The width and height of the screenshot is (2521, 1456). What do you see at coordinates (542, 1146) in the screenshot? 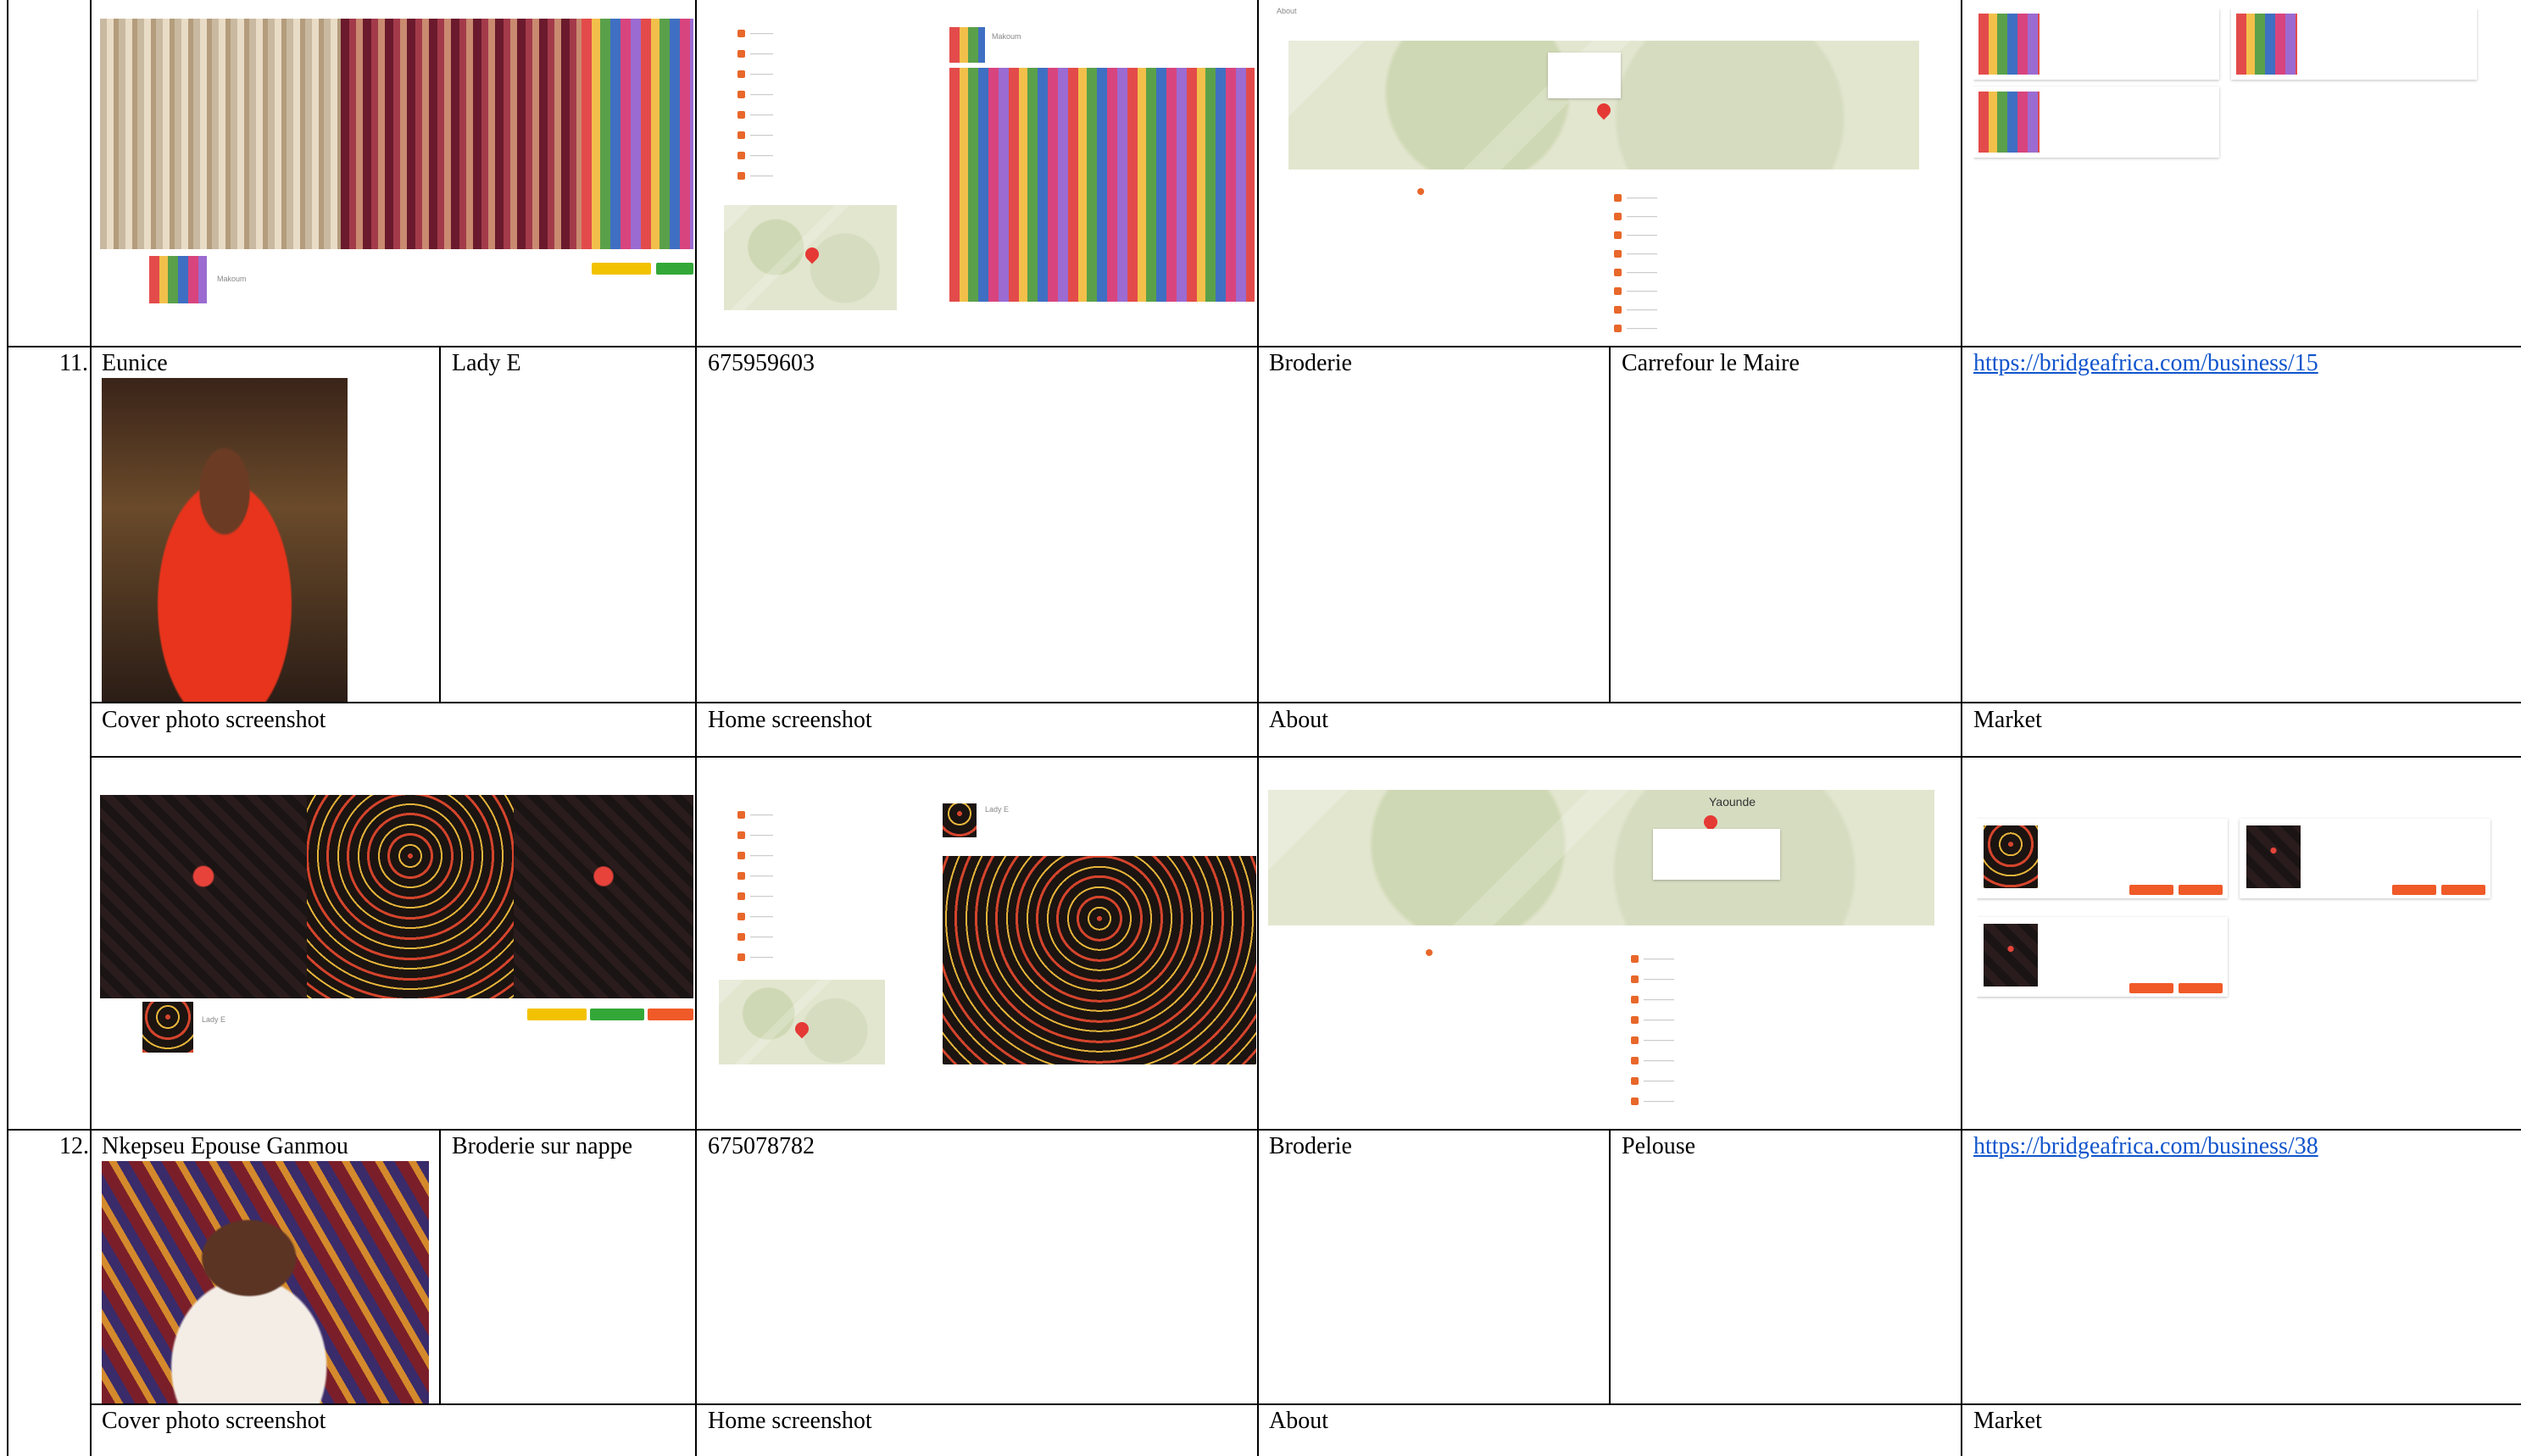
I see `business-name: Broderie sur nappe` at bounding box center [542, 1146].